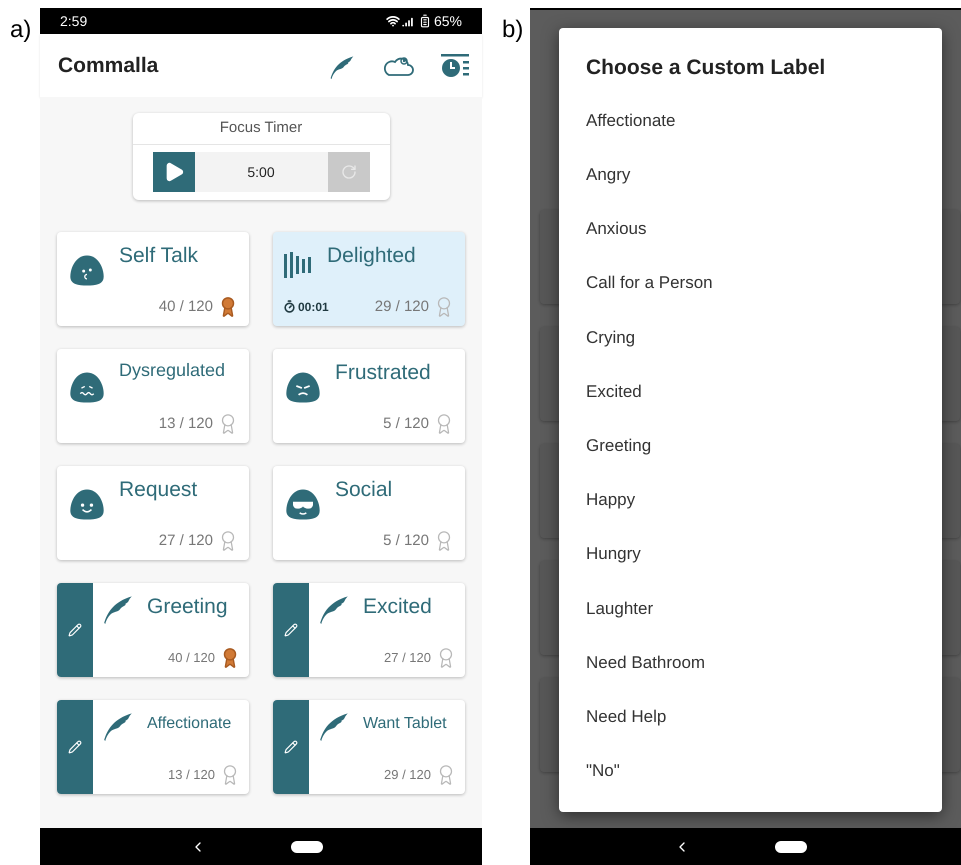 The image size is (961, 865). What do you see at coordinates (764, 608) in the screenshot?
I see `label-option: Laughter` at bounding box center [764, 608].